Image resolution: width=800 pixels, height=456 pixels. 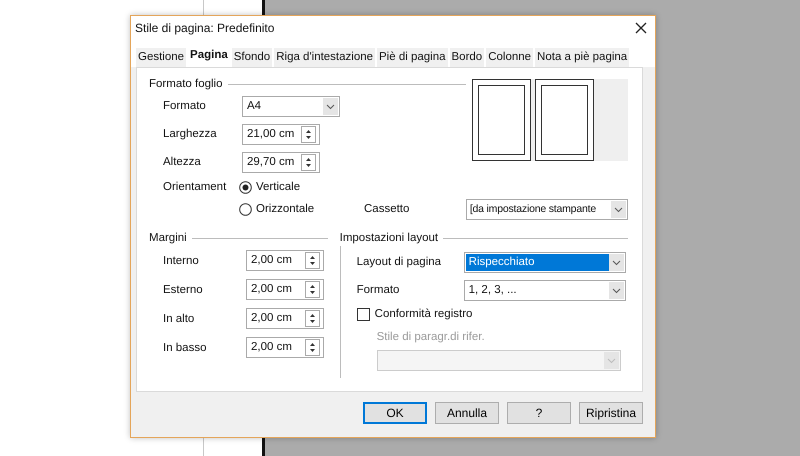 I want to click on window-title: Stile di pagina: Predefinito, so click(x=204, y=28).